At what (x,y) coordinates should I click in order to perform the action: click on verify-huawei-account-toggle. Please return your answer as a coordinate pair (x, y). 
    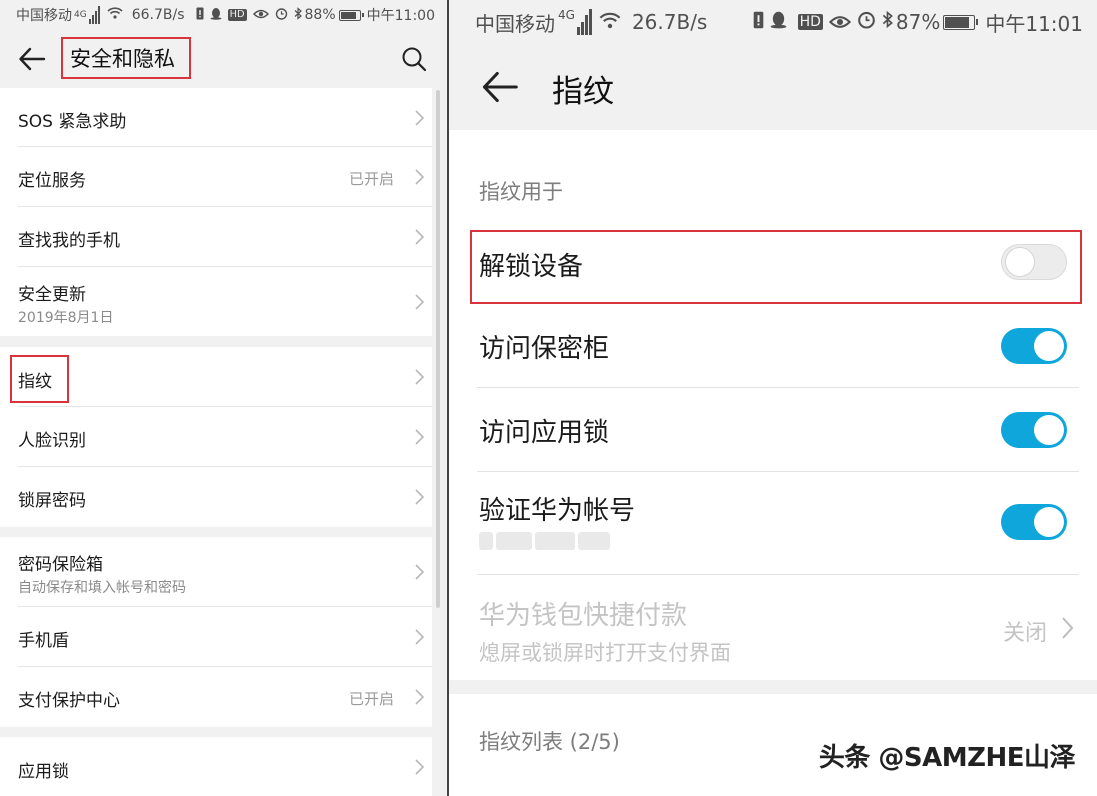
    Looking at the image, I should click on (1034, 522).